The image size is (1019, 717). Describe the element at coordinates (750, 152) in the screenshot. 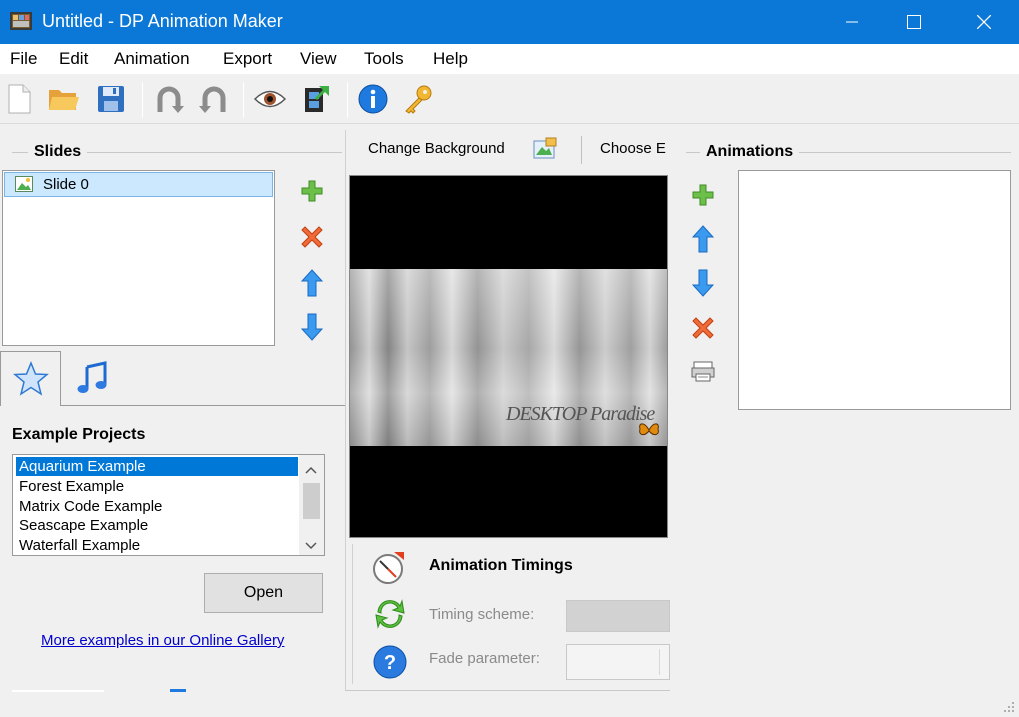

I see `animations-title: Animations` at that location.